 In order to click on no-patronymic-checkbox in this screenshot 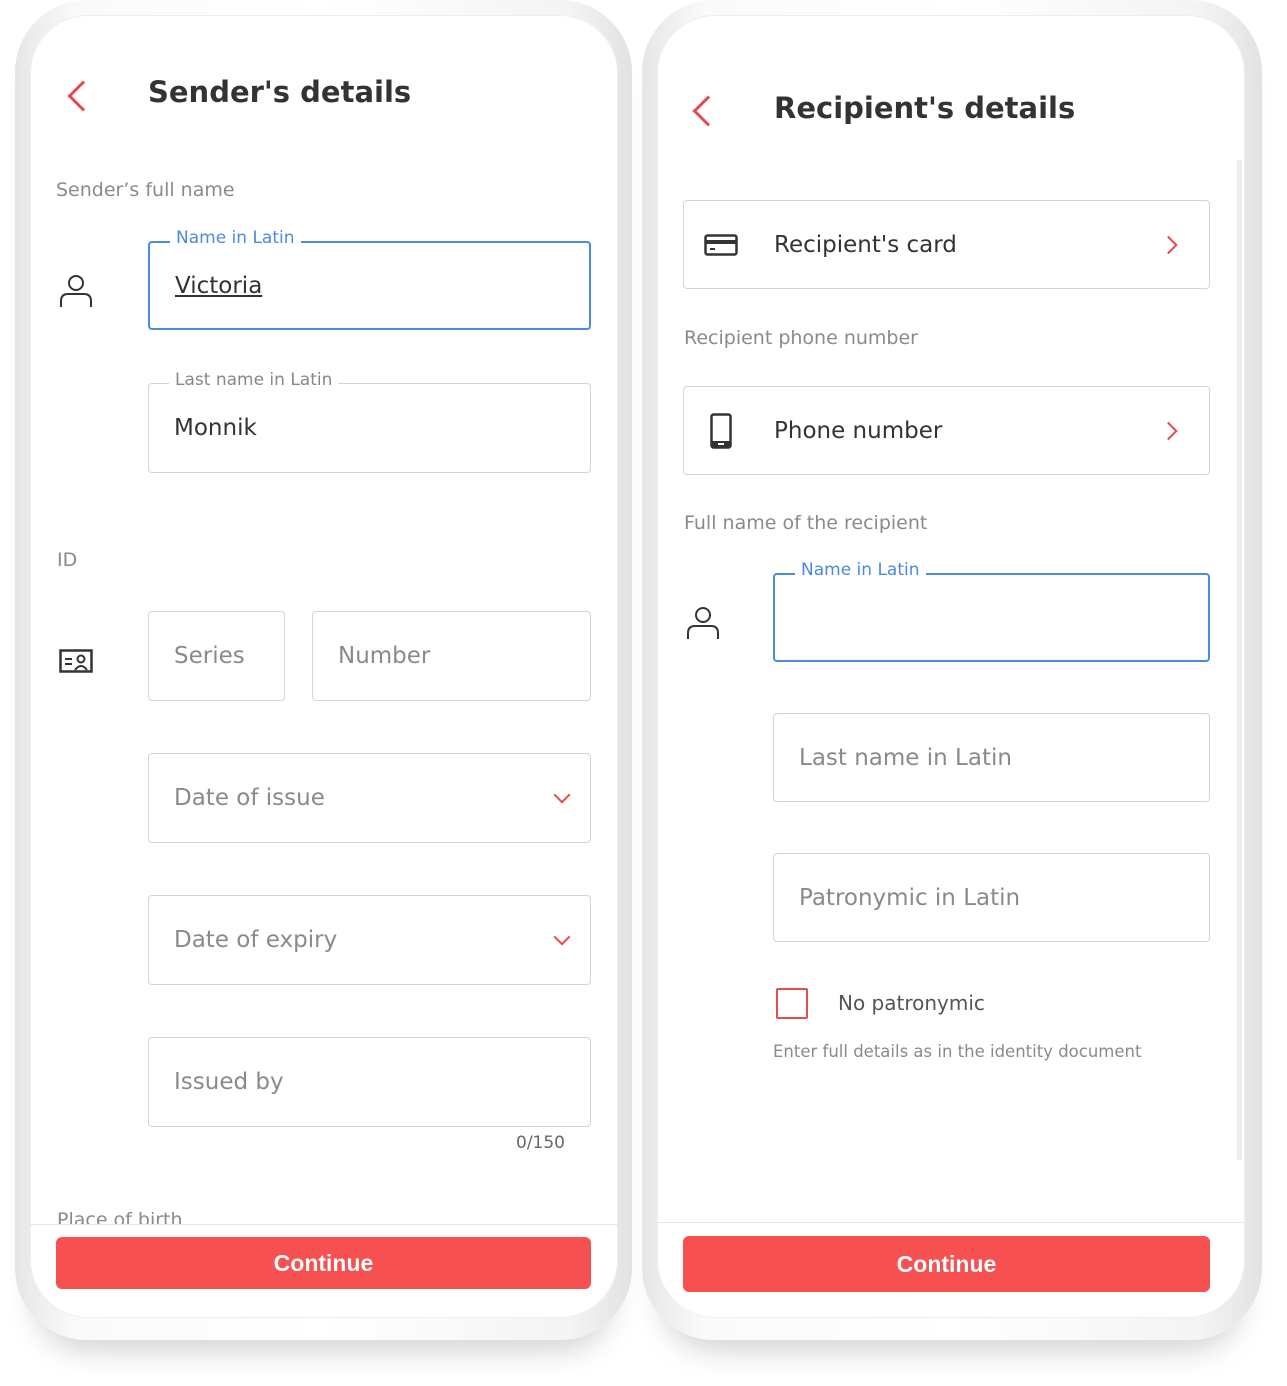, I will do `click(792, 1003)`.